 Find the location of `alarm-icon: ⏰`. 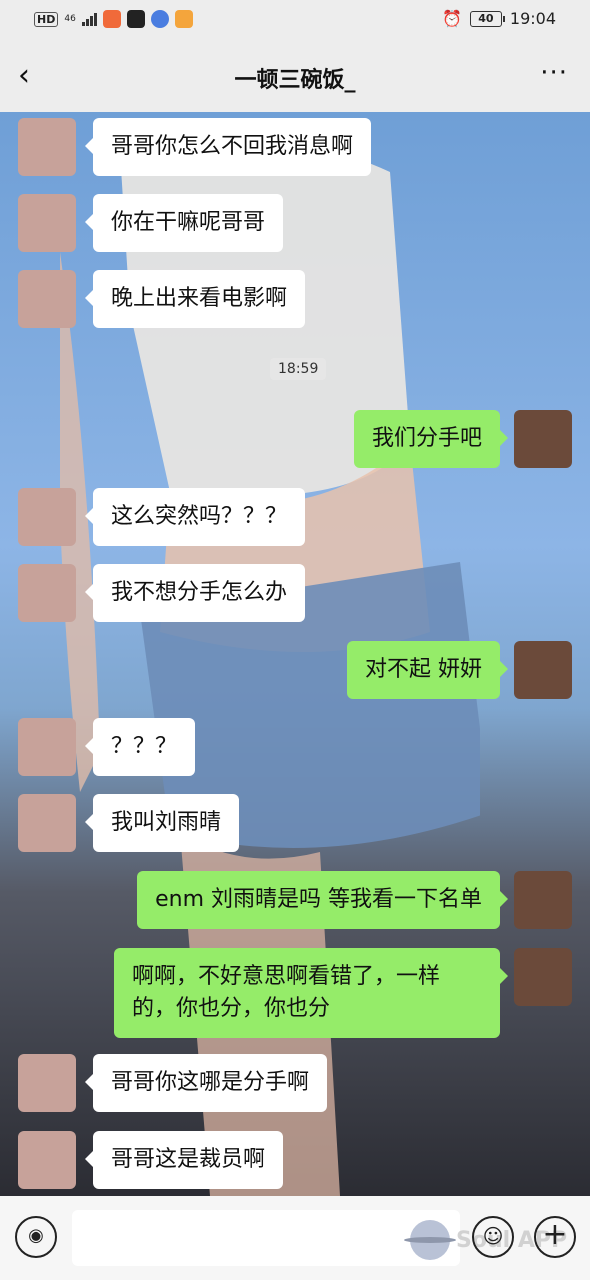

alarm-icon: ⏰ is located at coordinates (451, 18).